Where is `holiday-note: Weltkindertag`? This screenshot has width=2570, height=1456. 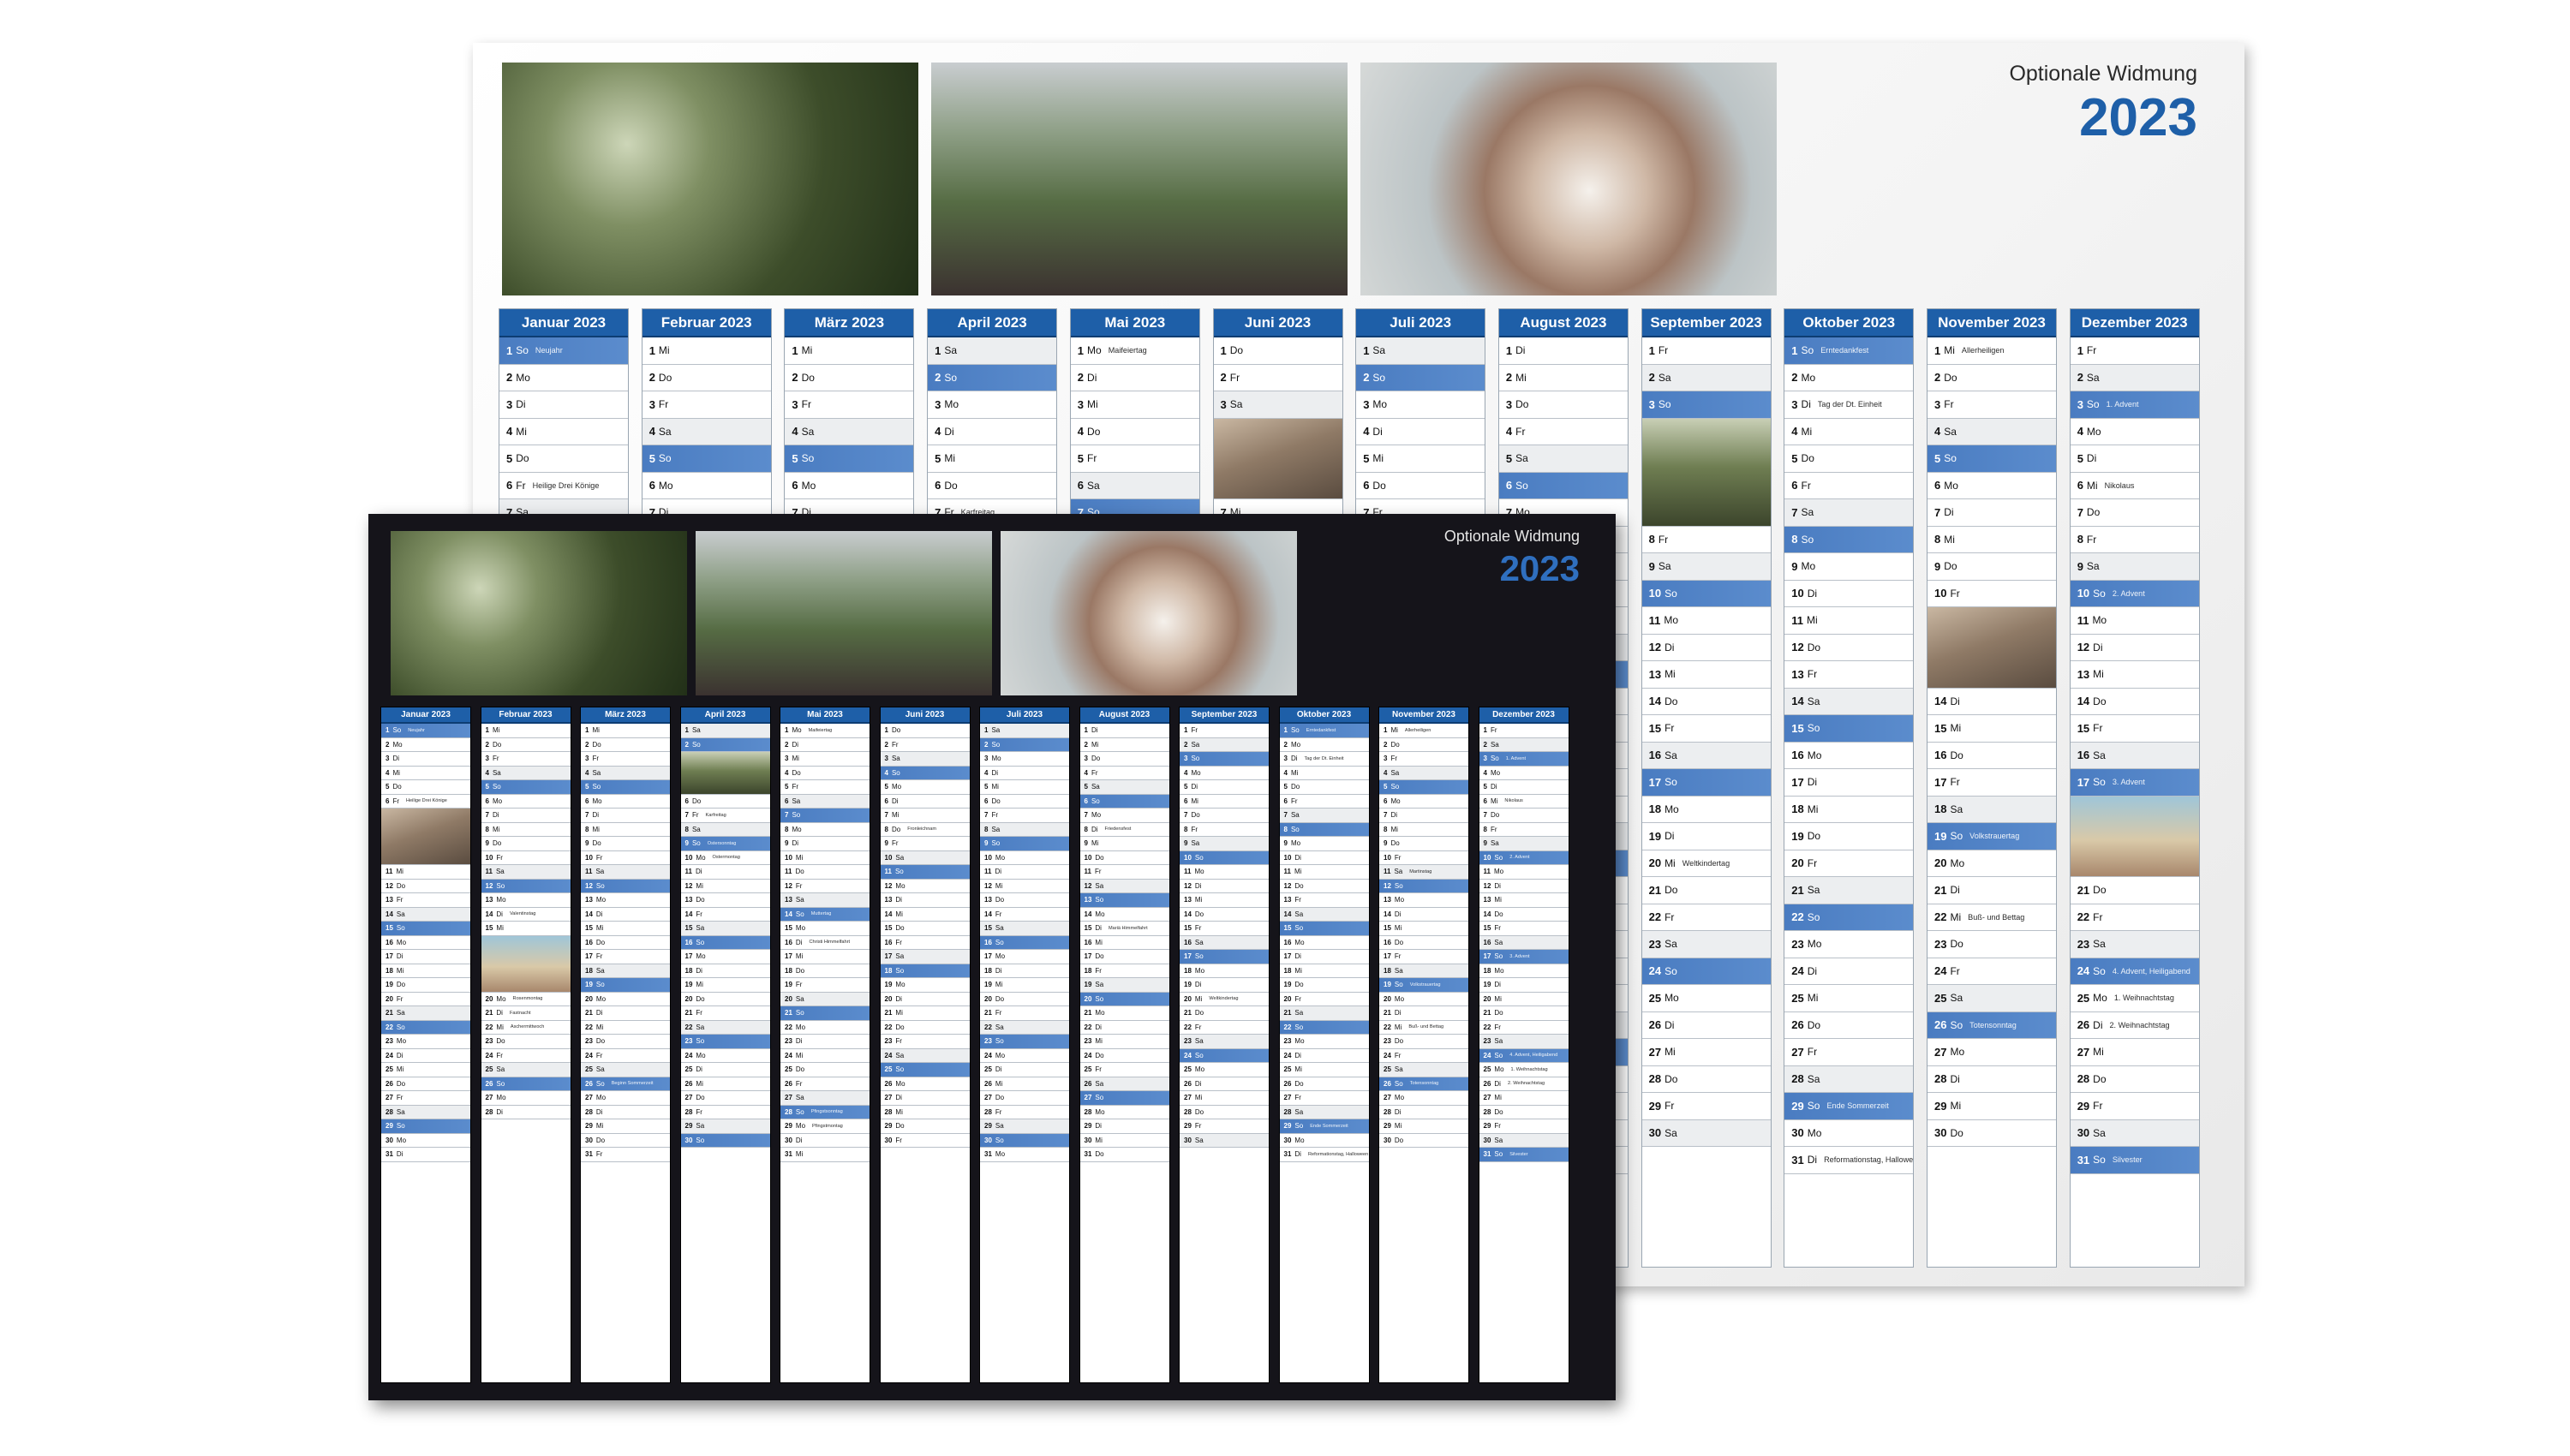 holiday-note: Weltkindertag is located at coordinates (1224, 999).